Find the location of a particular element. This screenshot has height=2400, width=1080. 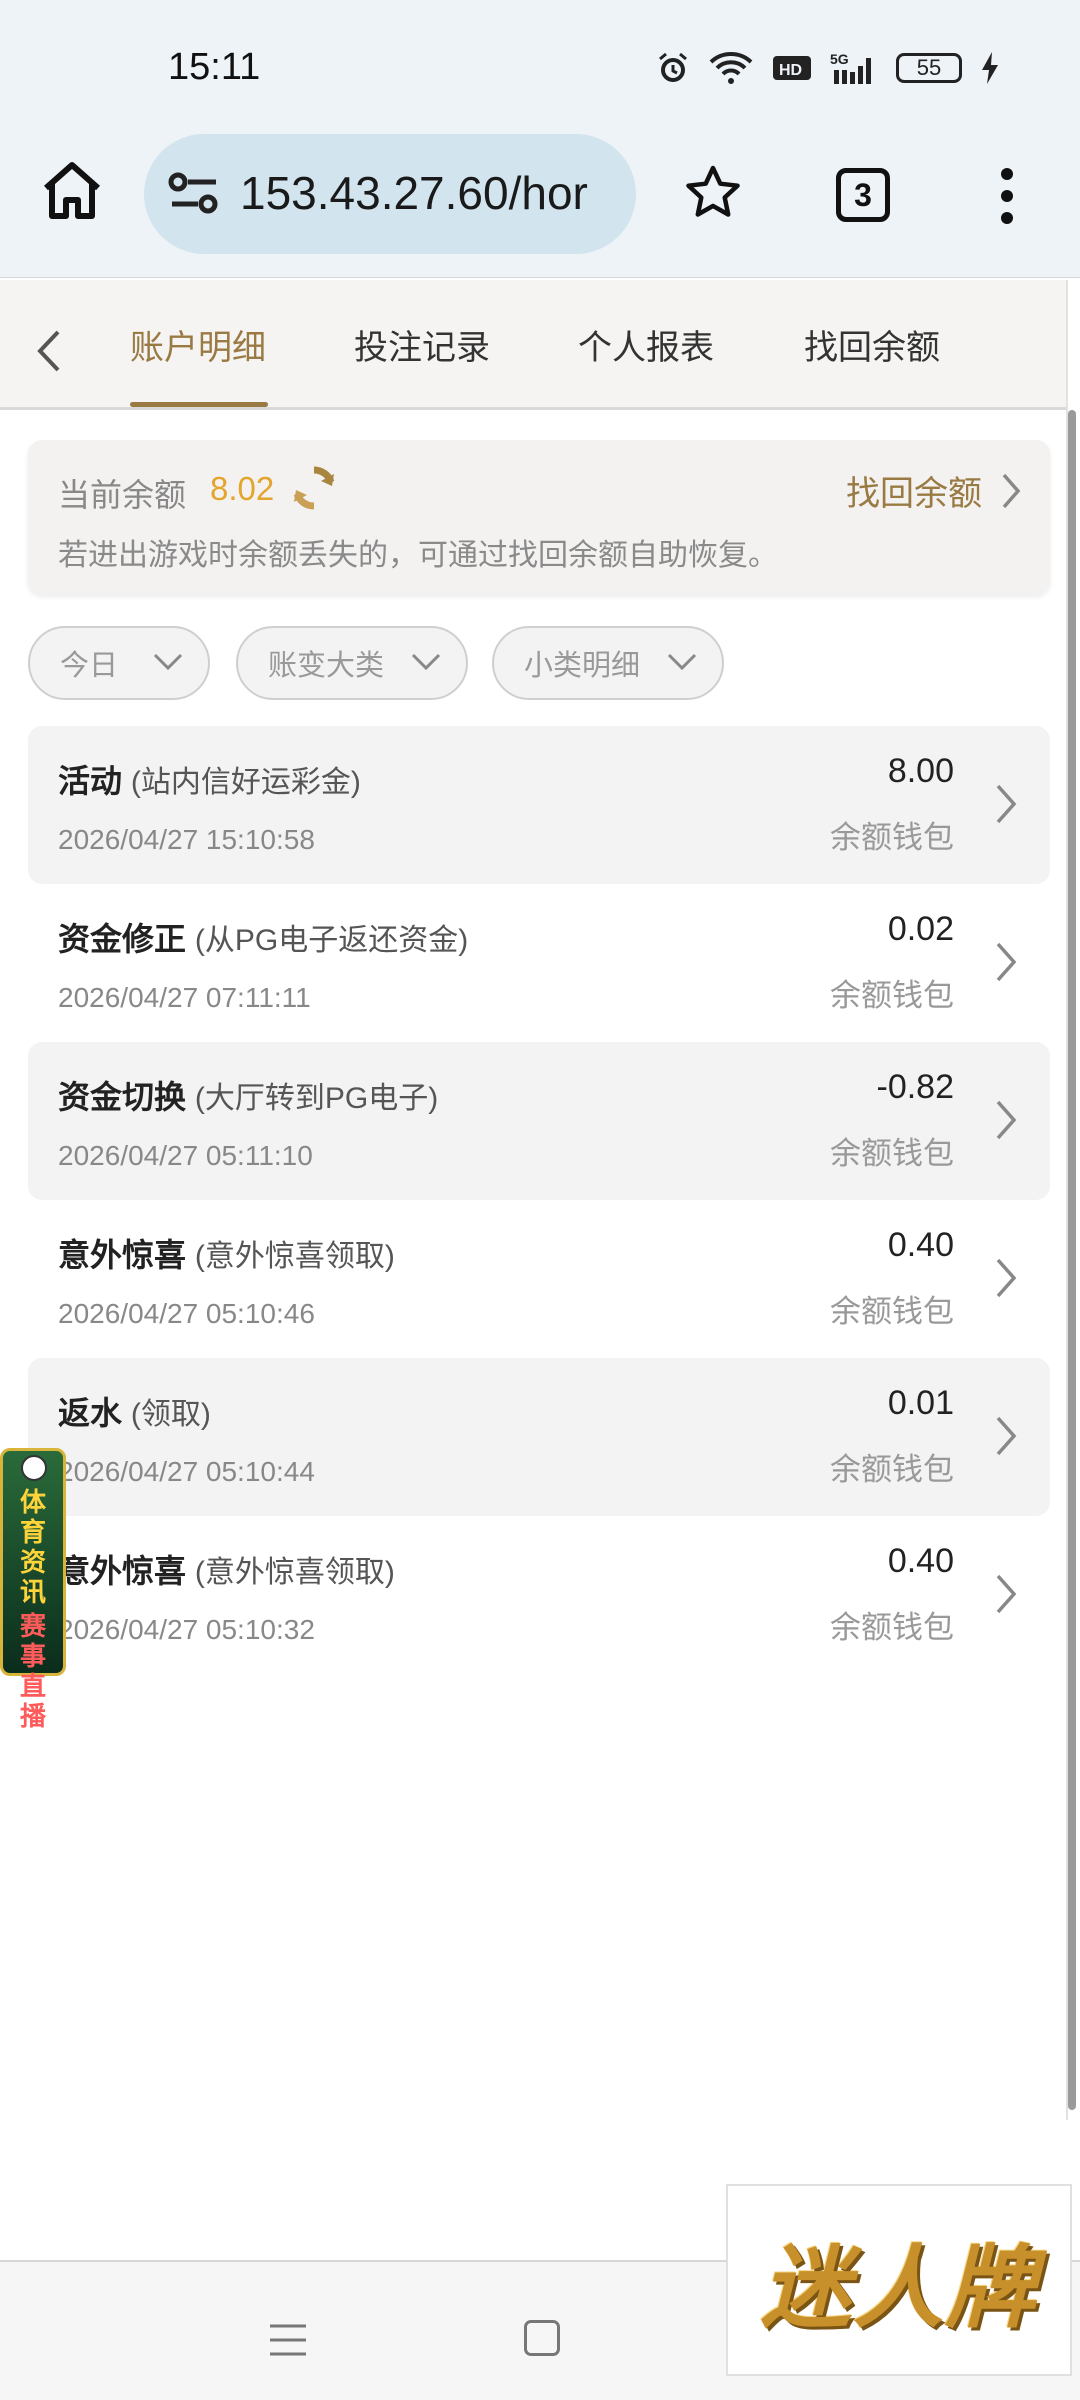

transaction-detail: (站内信好运彩金) is located at coordinates (245, 782).